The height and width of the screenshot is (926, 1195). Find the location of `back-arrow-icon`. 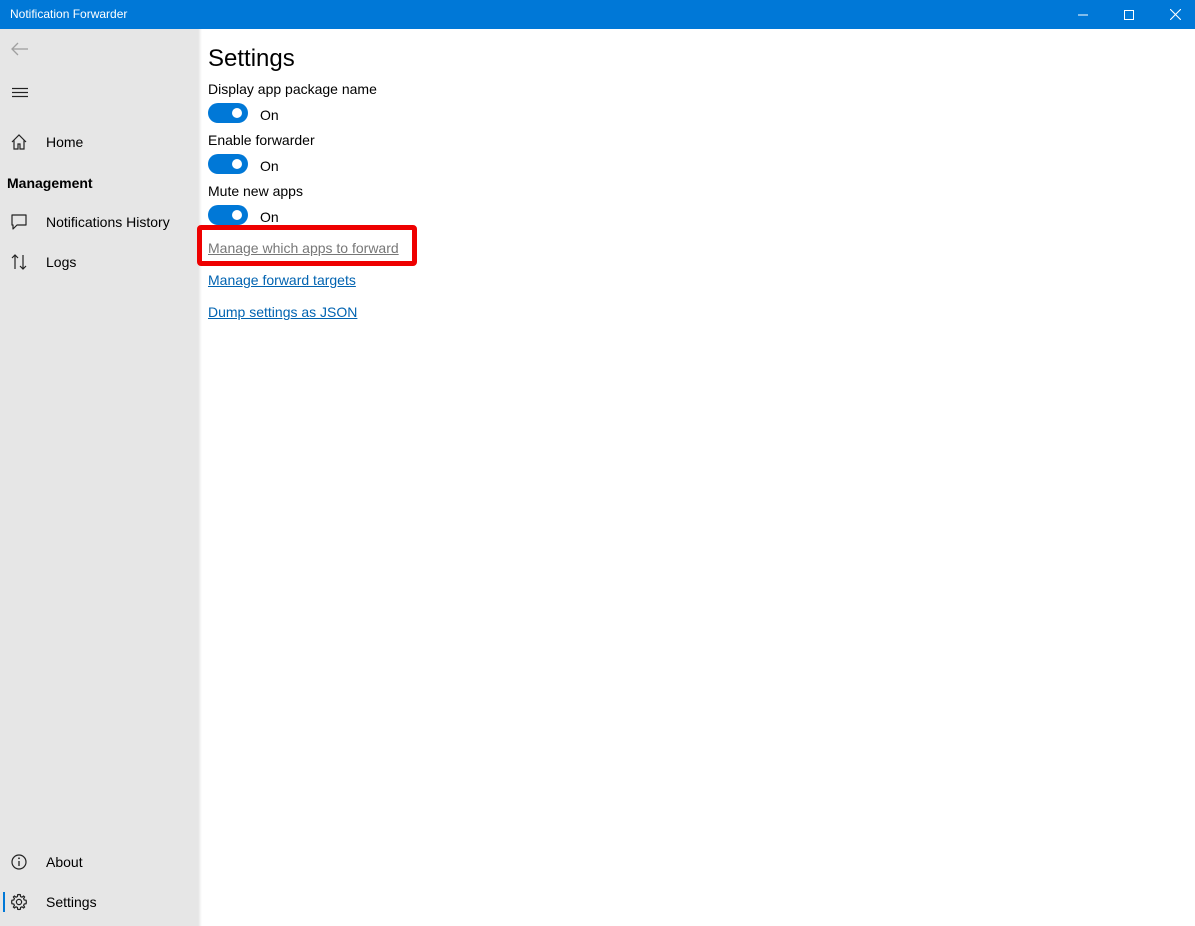

back-arrow-icon is located at coordinates (19, 49).